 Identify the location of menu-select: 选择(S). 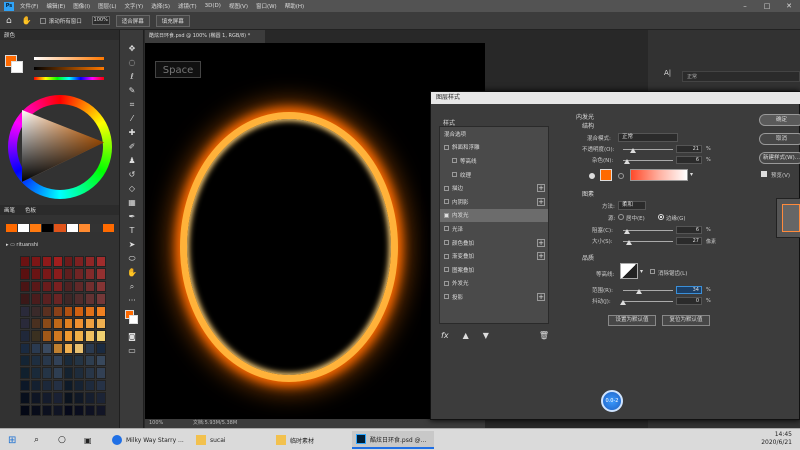
(160, 6).